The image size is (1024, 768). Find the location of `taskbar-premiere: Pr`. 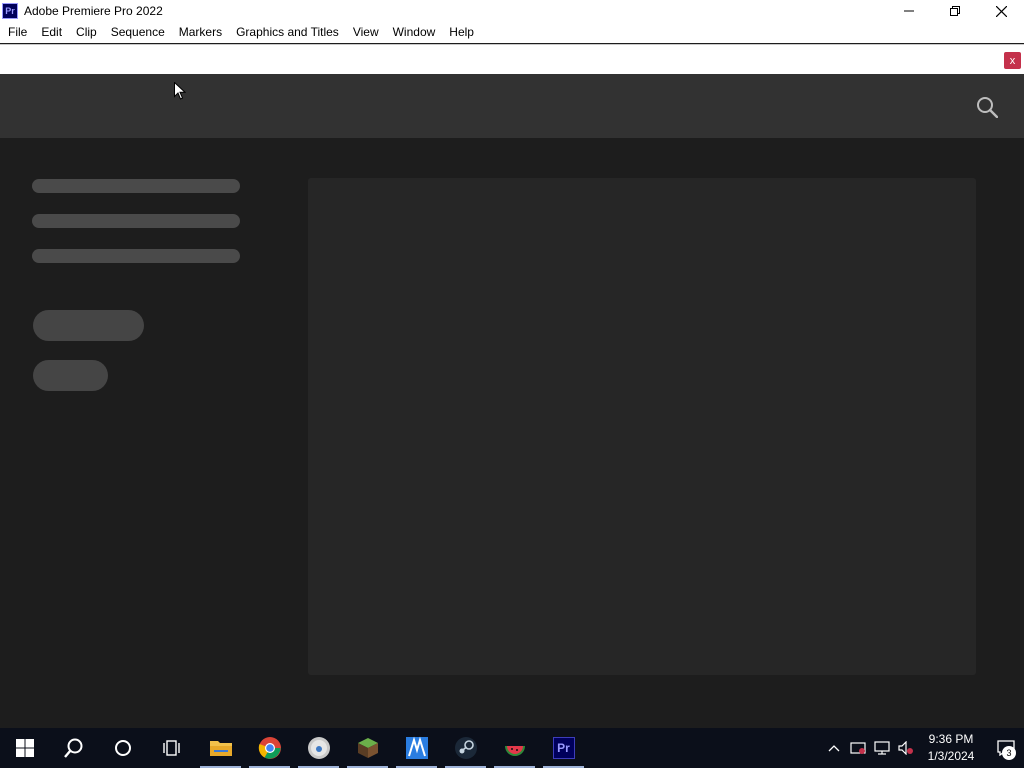

taskbar-premiere: Pr is located at coordinates (563, 748).